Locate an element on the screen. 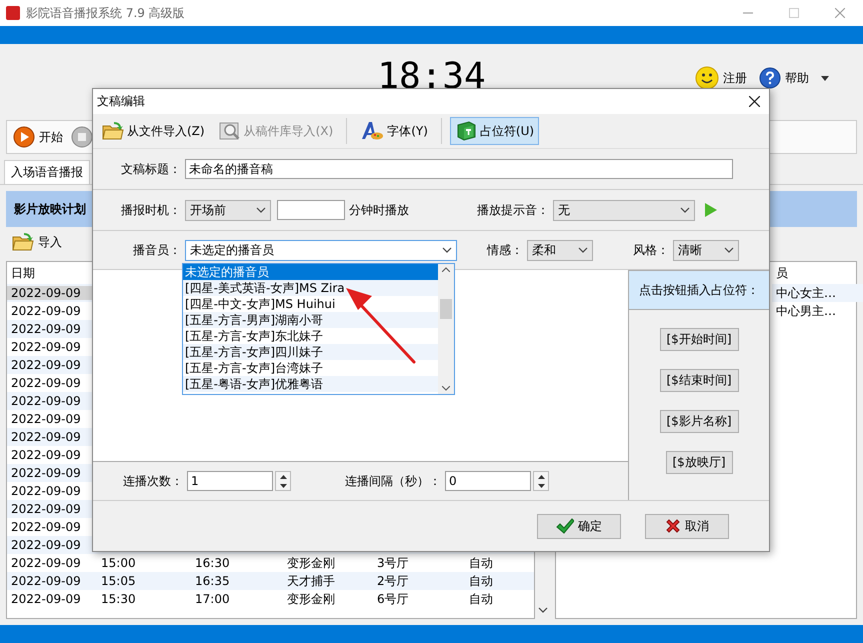  field-label: 文稿标题： is located at coordinates (151, 169).